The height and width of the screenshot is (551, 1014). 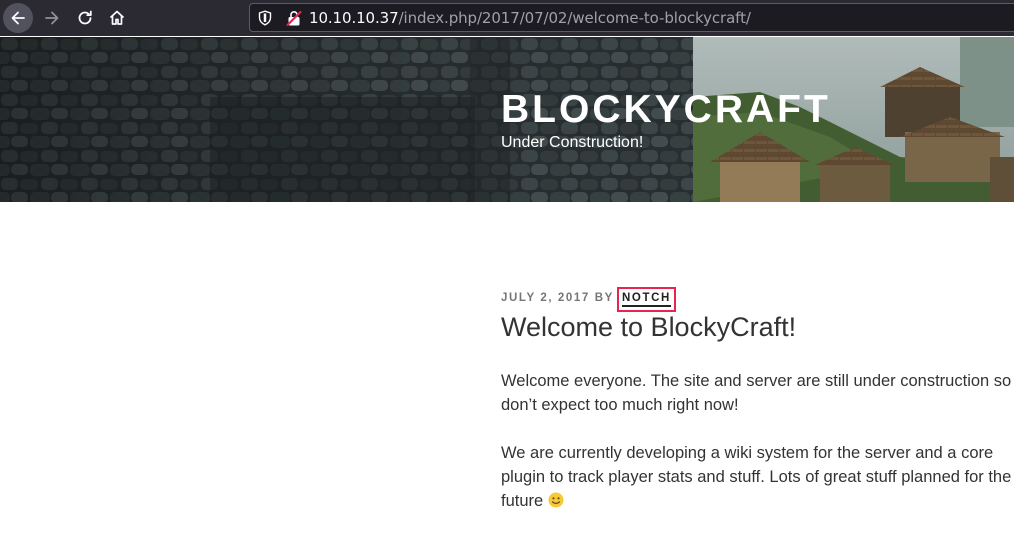 What do you see at coordinates (648, 327) in the screenshot?
I see `post-title: Welcome to BlockyCraft!` at bounding box center [648, 327].